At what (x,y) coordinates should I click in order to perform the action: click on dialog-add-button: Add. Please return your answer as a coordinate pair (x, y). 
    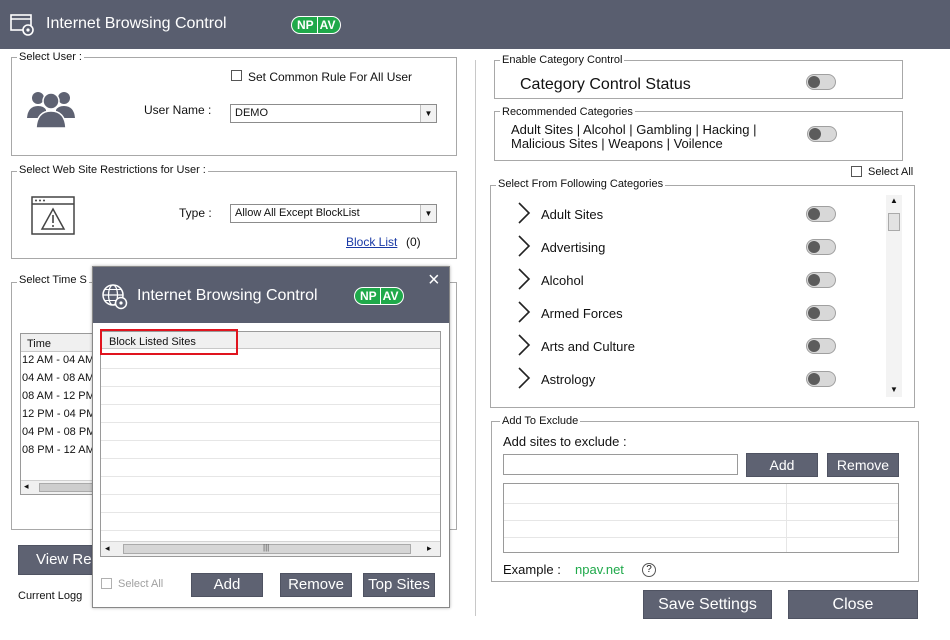
    Looking at the image, I should click on (227, 585).